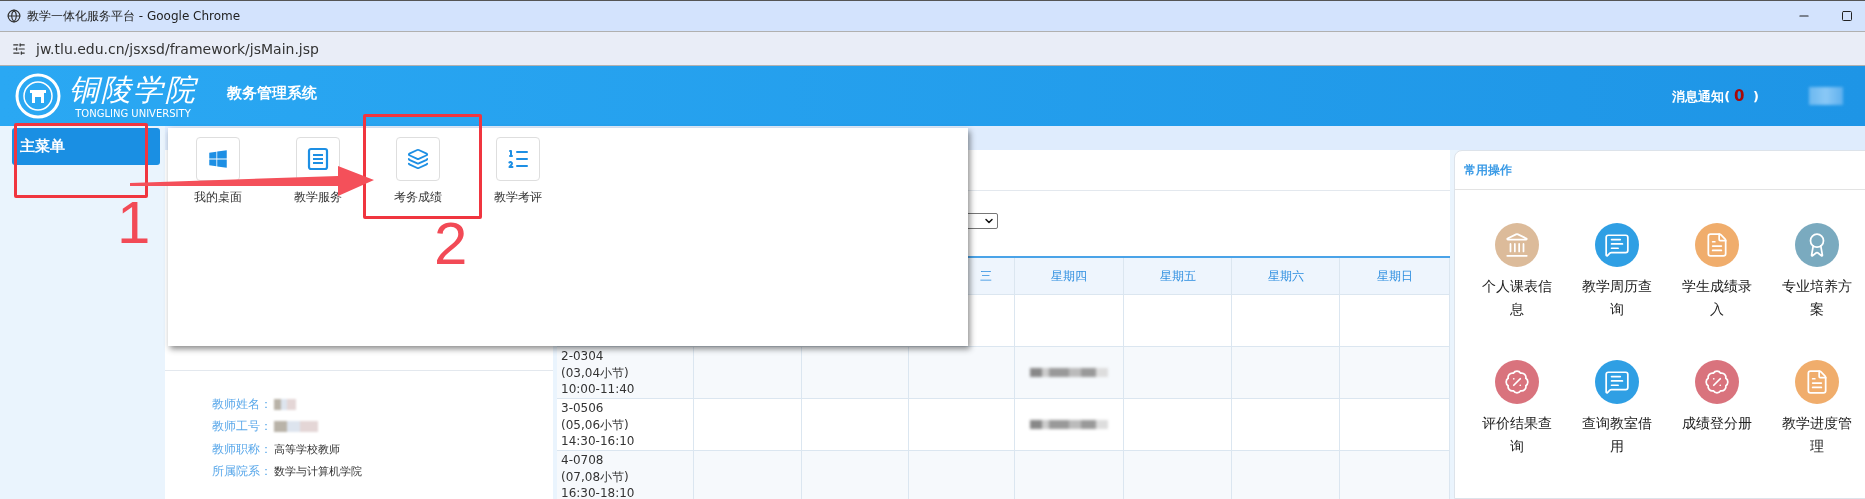  Describe the element at coordinates (1488, 170) in the screenshot. I see `panel-title: 常用操作` at that location.